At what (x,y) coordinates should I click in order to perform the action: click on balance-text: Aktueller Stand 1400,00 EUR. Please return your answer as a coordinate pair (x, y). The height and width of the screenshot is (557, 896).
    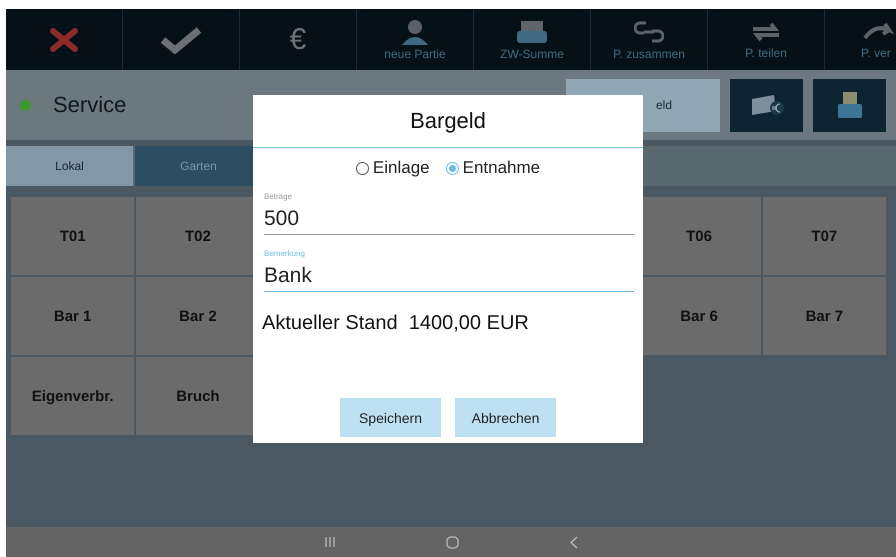
    Looking at the image, I should click on (396, 323).